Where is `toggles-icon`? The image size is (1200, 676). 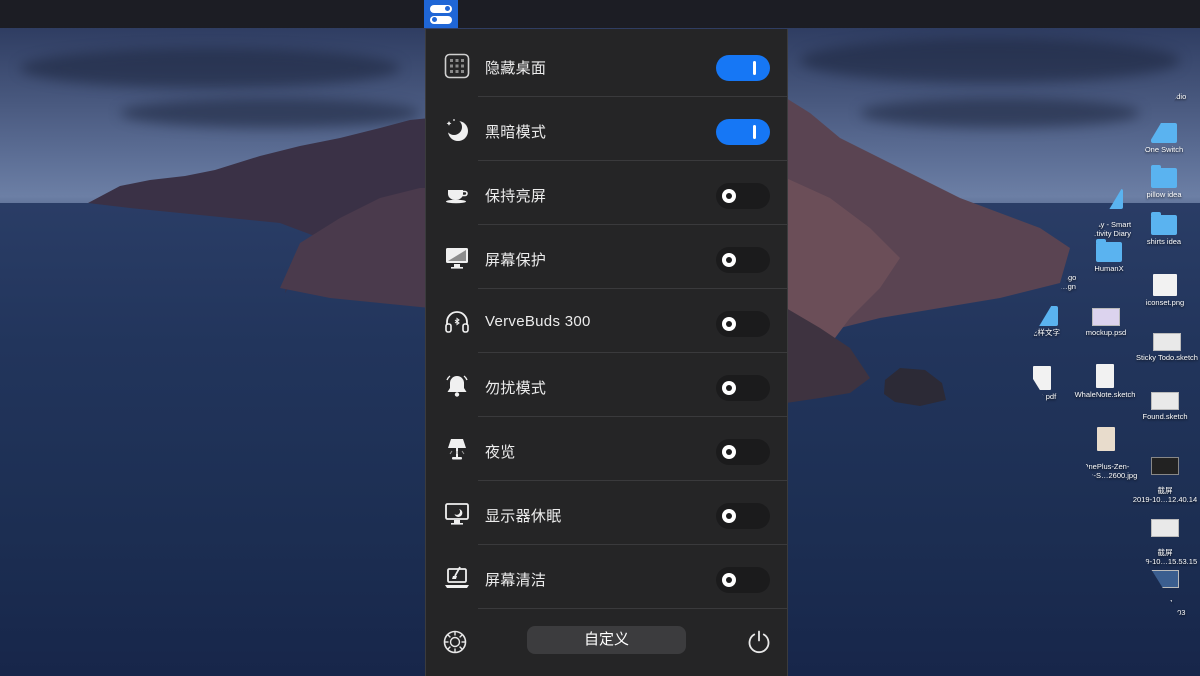
toggles-icon is located at coordinates (441, 14).